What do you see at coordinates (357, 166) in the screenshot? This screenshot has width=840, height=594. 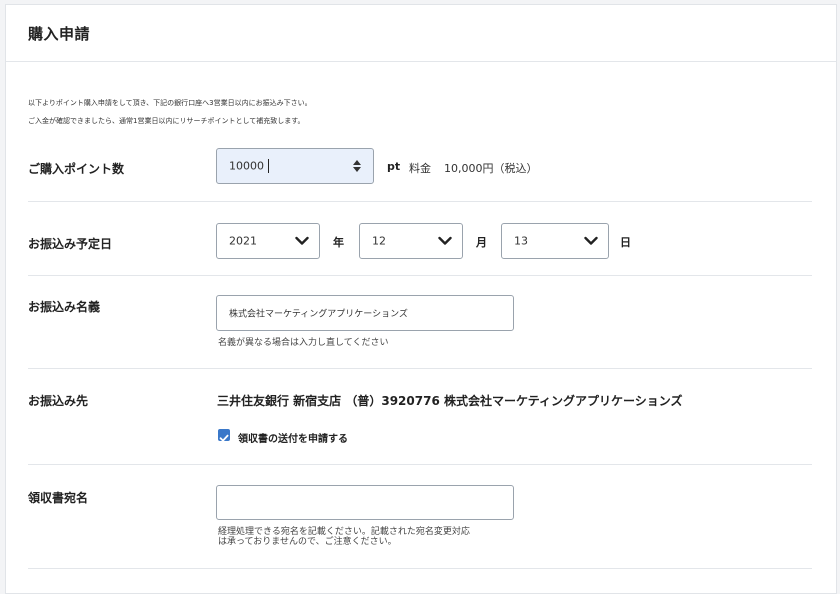 I see `spin-arrows-icon` at bounding box center [357, 166].